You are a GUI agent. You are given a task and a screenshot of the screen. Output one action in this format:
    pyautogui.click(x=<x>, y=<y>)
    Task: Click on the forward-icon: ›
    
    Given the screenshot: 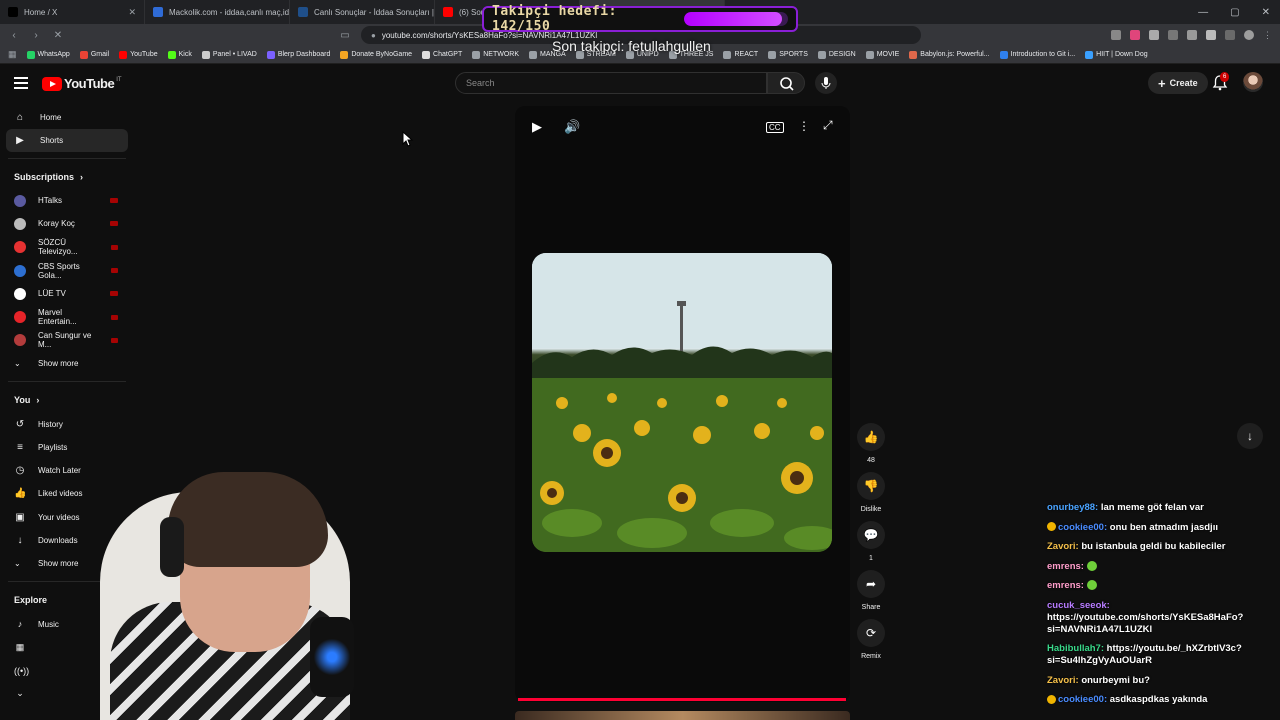 What is the action you would take?
    pyautogui.click(x=36, y=35)
    